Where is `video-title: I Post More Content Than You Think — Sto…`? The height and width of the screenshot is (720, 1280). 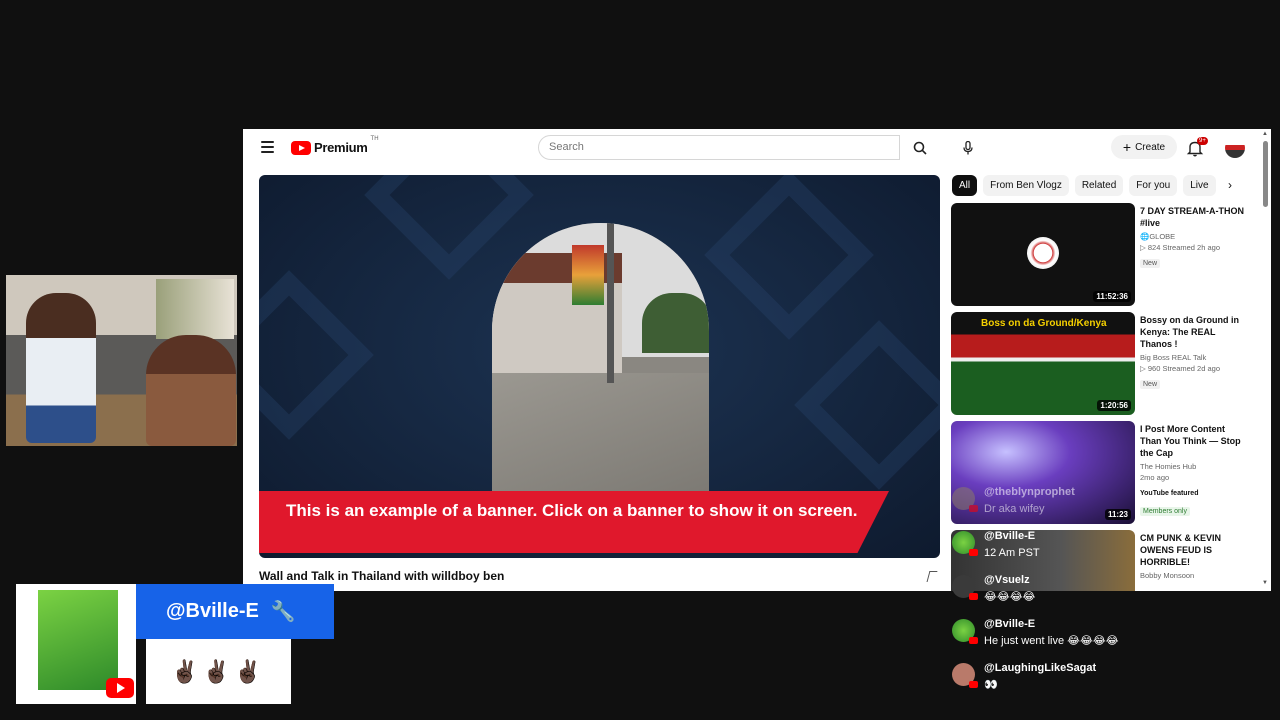
video-title: I Post More Content Than You Think — Sto… is located at coordinates (1192, 441).